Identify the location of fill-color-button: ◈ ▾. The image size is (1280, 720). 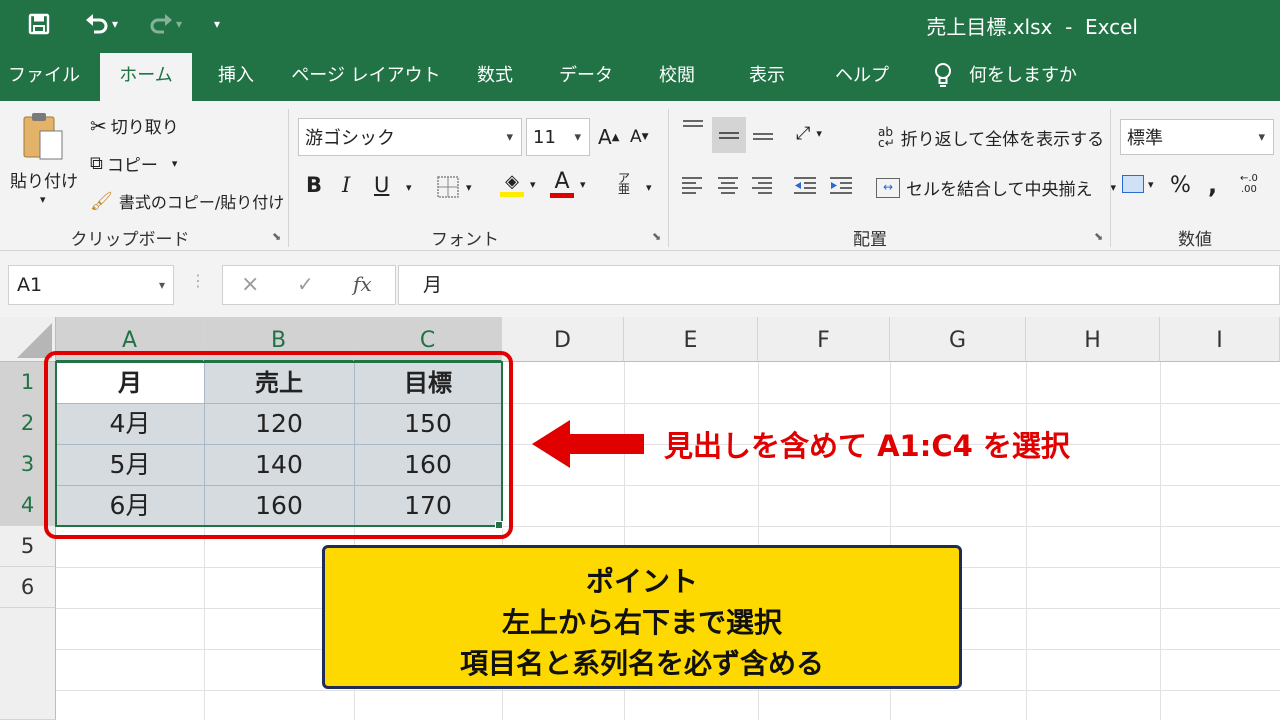
(518, 184).